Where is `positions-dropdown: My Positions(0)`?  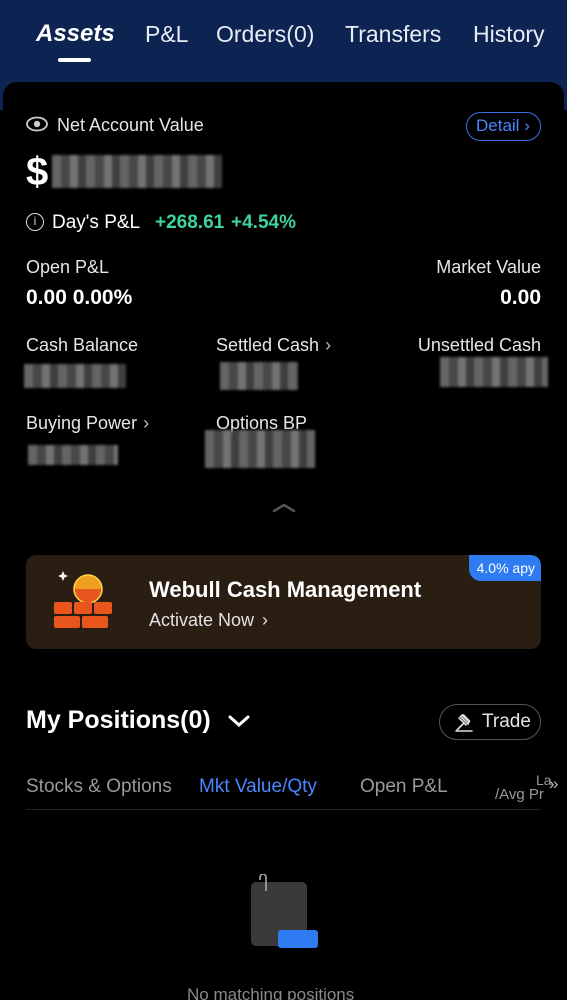
positions-dropdown: My Positions(0) is located at coordinates (138, 720).